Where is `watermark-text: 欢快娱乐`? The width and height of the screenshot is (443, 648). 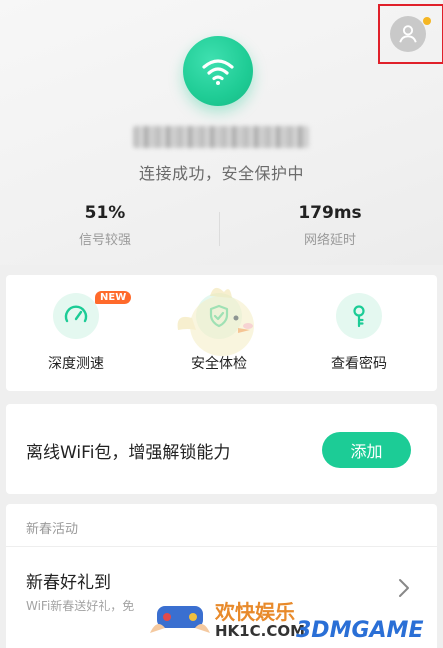
watermark-text: 欢快娱乐 is located at coordinates (255, 612).